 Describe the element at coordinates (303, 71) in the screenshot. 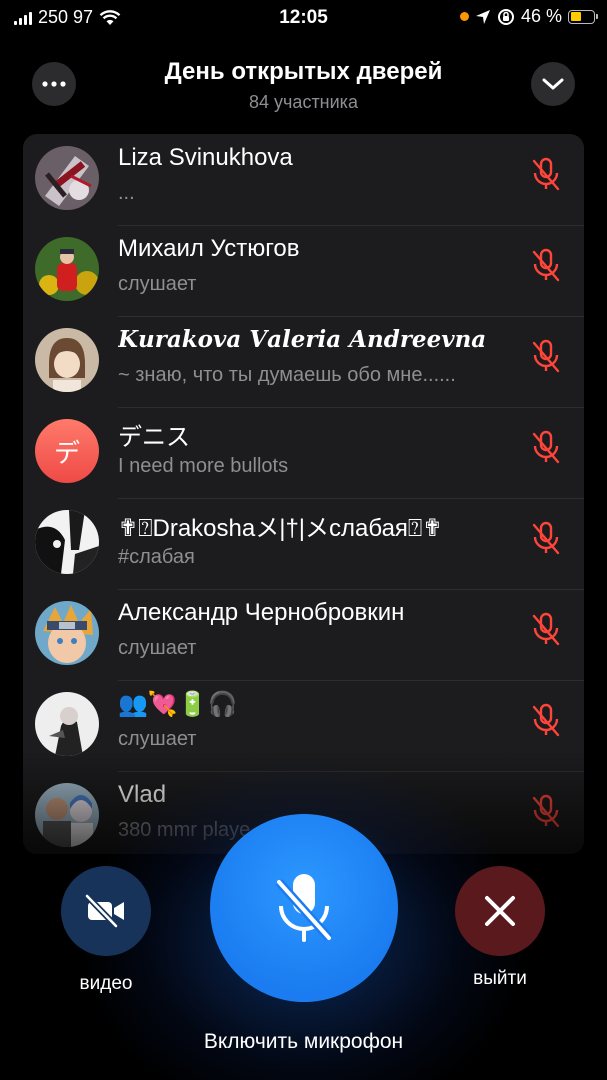

I see `chat-title: День открытых дверей` at that location.